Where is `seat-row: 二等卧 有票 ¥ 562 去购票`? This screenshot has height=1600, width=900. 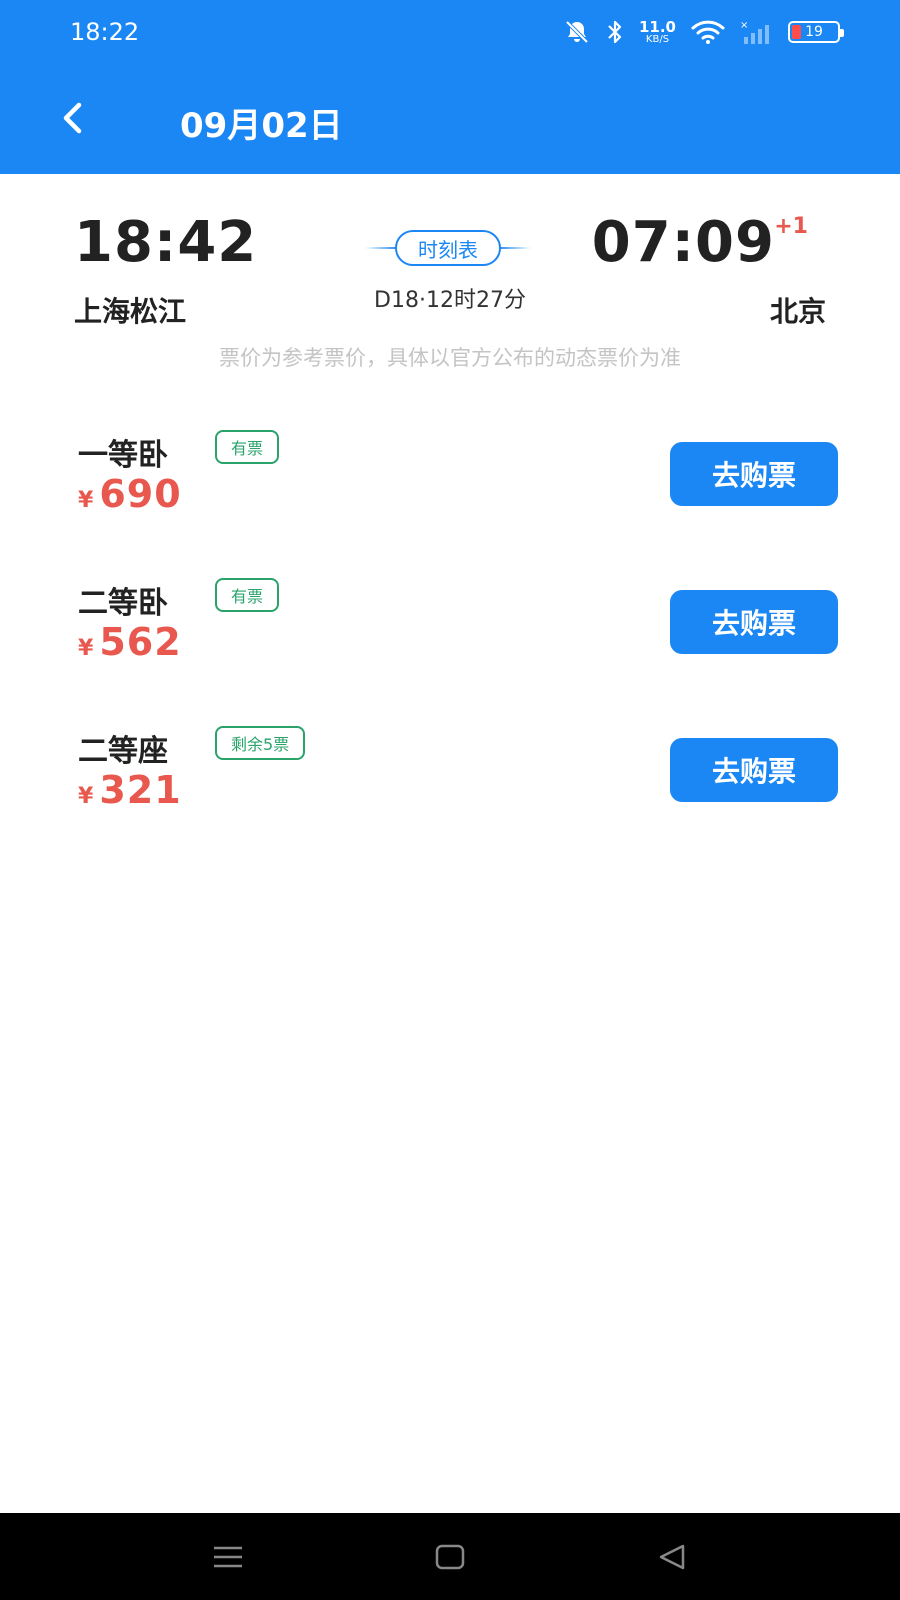 seat-row: 二等卧 有票 ¥ 562 去购票 is located at coordinates (450, 642).